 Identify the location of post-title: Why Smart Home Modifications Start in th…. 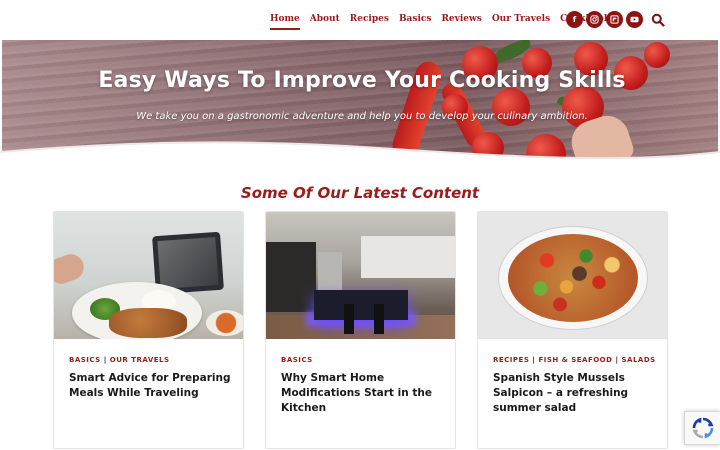
(363, 393).